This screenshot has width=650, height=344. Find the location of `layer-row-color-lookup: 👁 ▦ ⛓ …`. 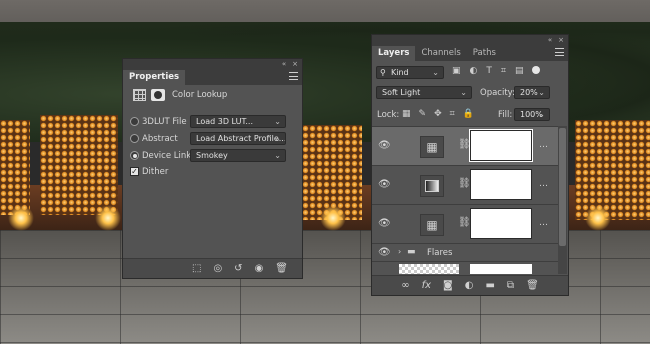

layer-row-color-lookup: 👁 ▦ ⛓ … is located at coordinates (465, 224).